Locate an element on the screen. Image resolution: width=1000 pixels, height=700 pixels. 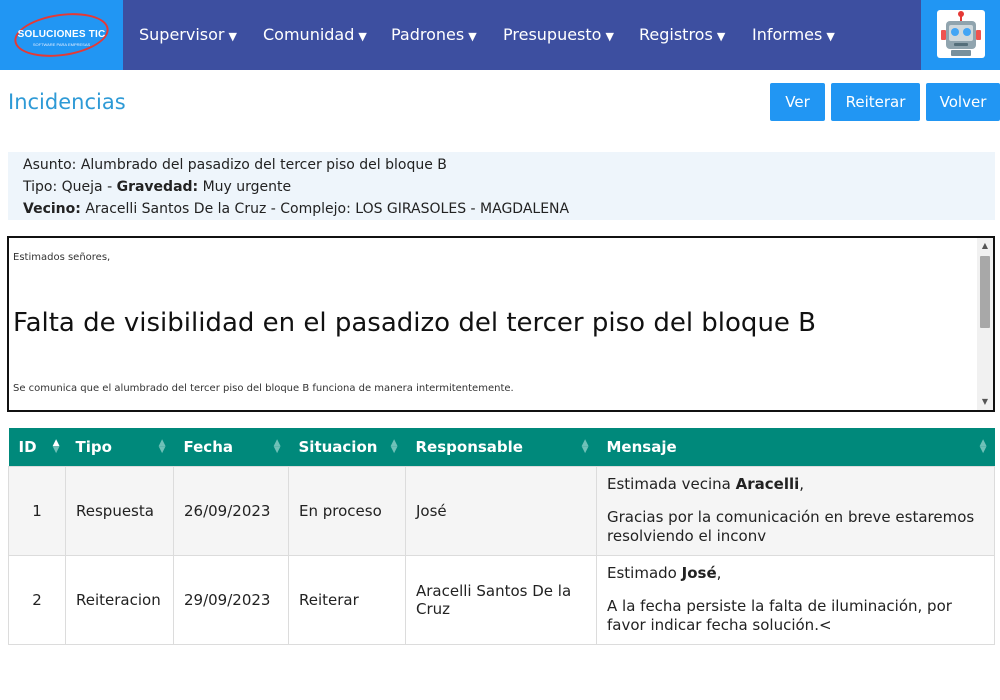
nav-item-registros: Registros ▼ is located at coordinates (682, 35).